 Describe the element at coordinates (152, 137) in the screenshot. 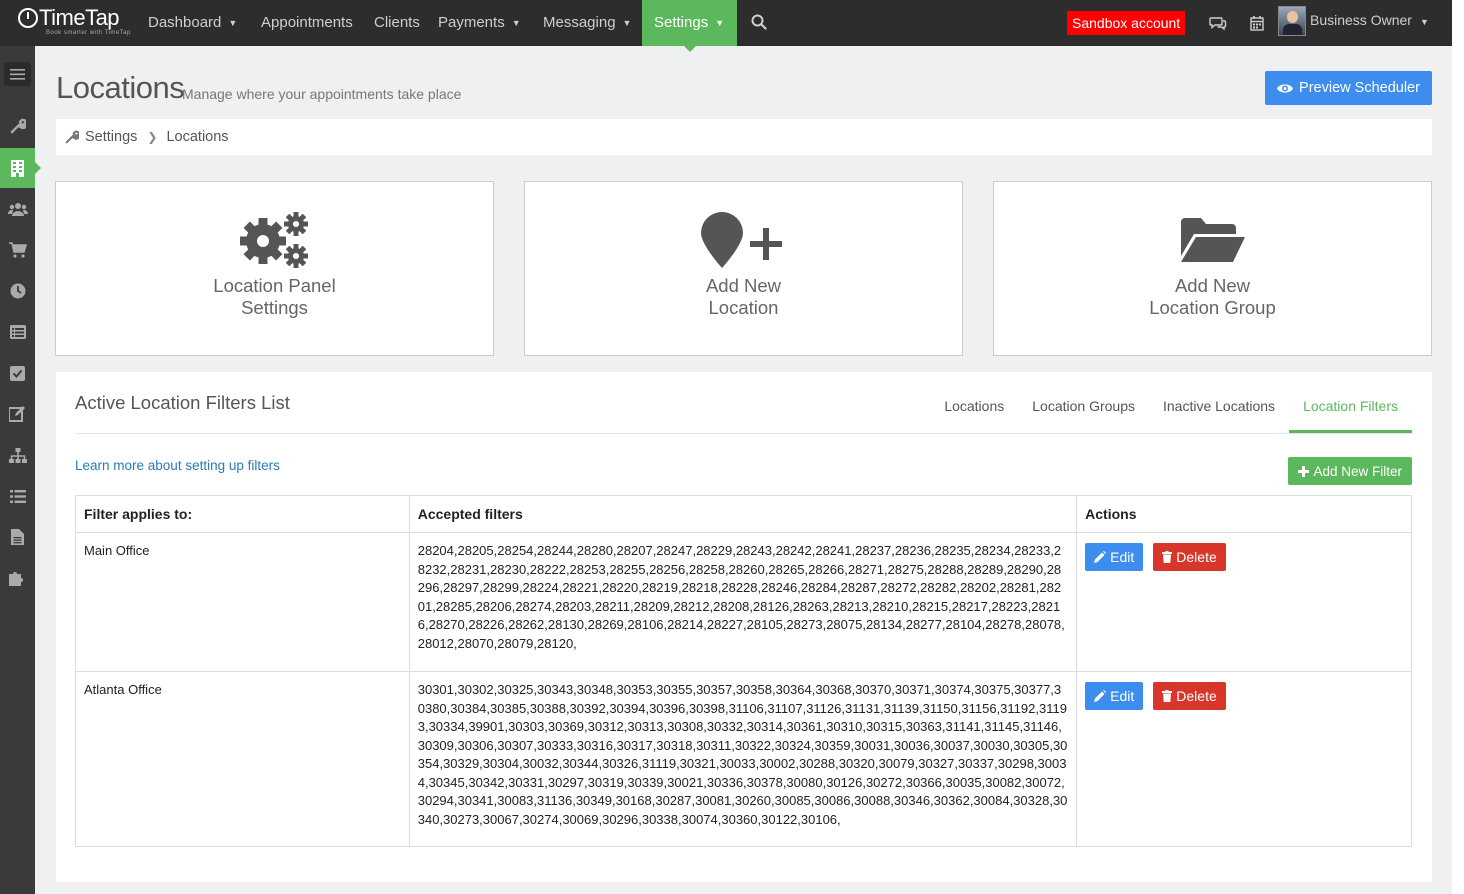

I see `chevron-right-icon: ❯` at that location.